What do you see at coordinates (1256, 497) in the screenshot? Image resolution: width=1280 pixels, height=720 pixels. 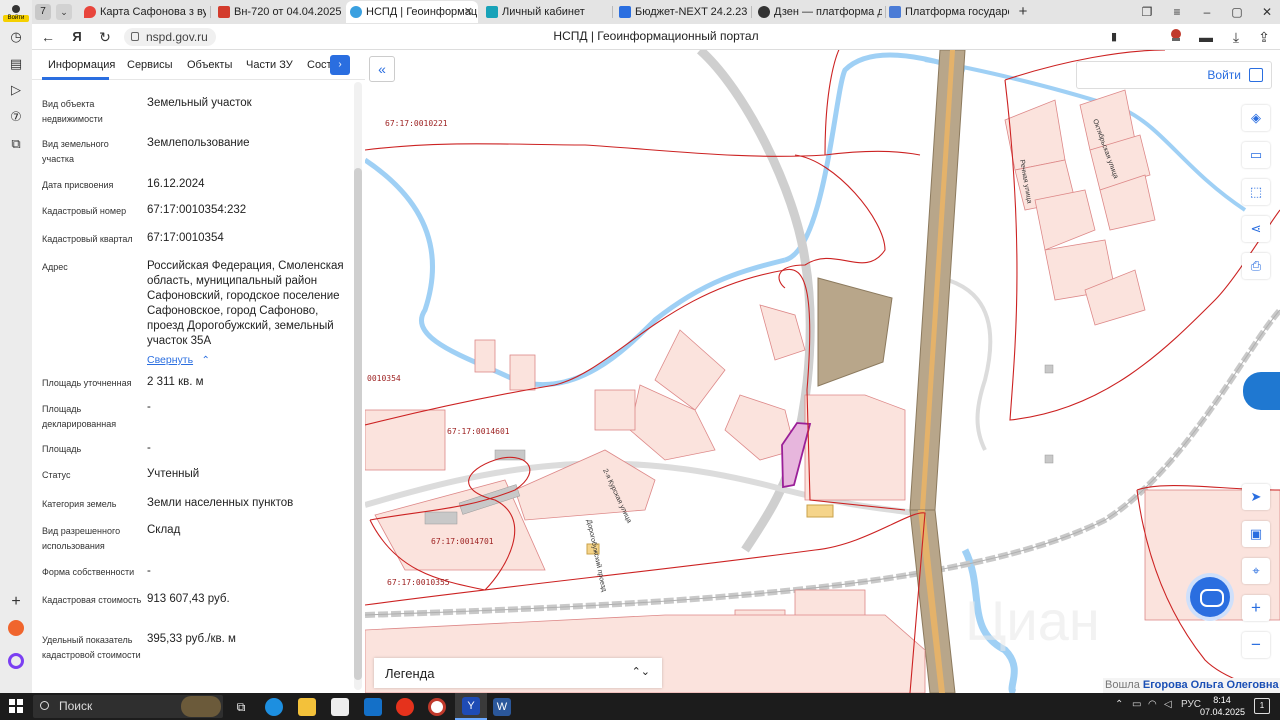 I see `geolocation-icon: ➤` at bounding box center [1256, 497].